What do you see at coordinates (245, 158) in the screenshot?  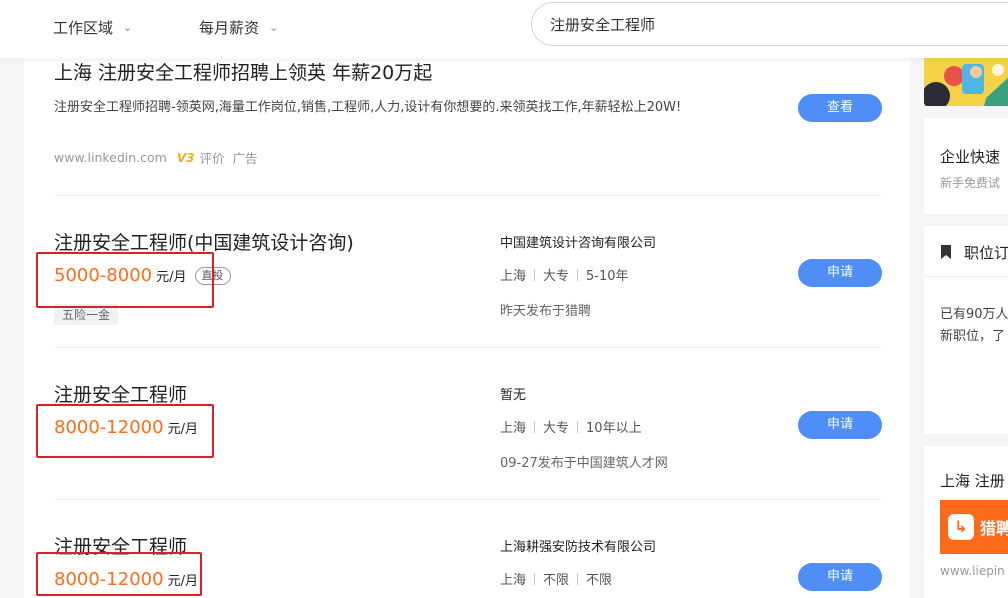 I see `ad-label: 广告` at bounding box center [245, 158].